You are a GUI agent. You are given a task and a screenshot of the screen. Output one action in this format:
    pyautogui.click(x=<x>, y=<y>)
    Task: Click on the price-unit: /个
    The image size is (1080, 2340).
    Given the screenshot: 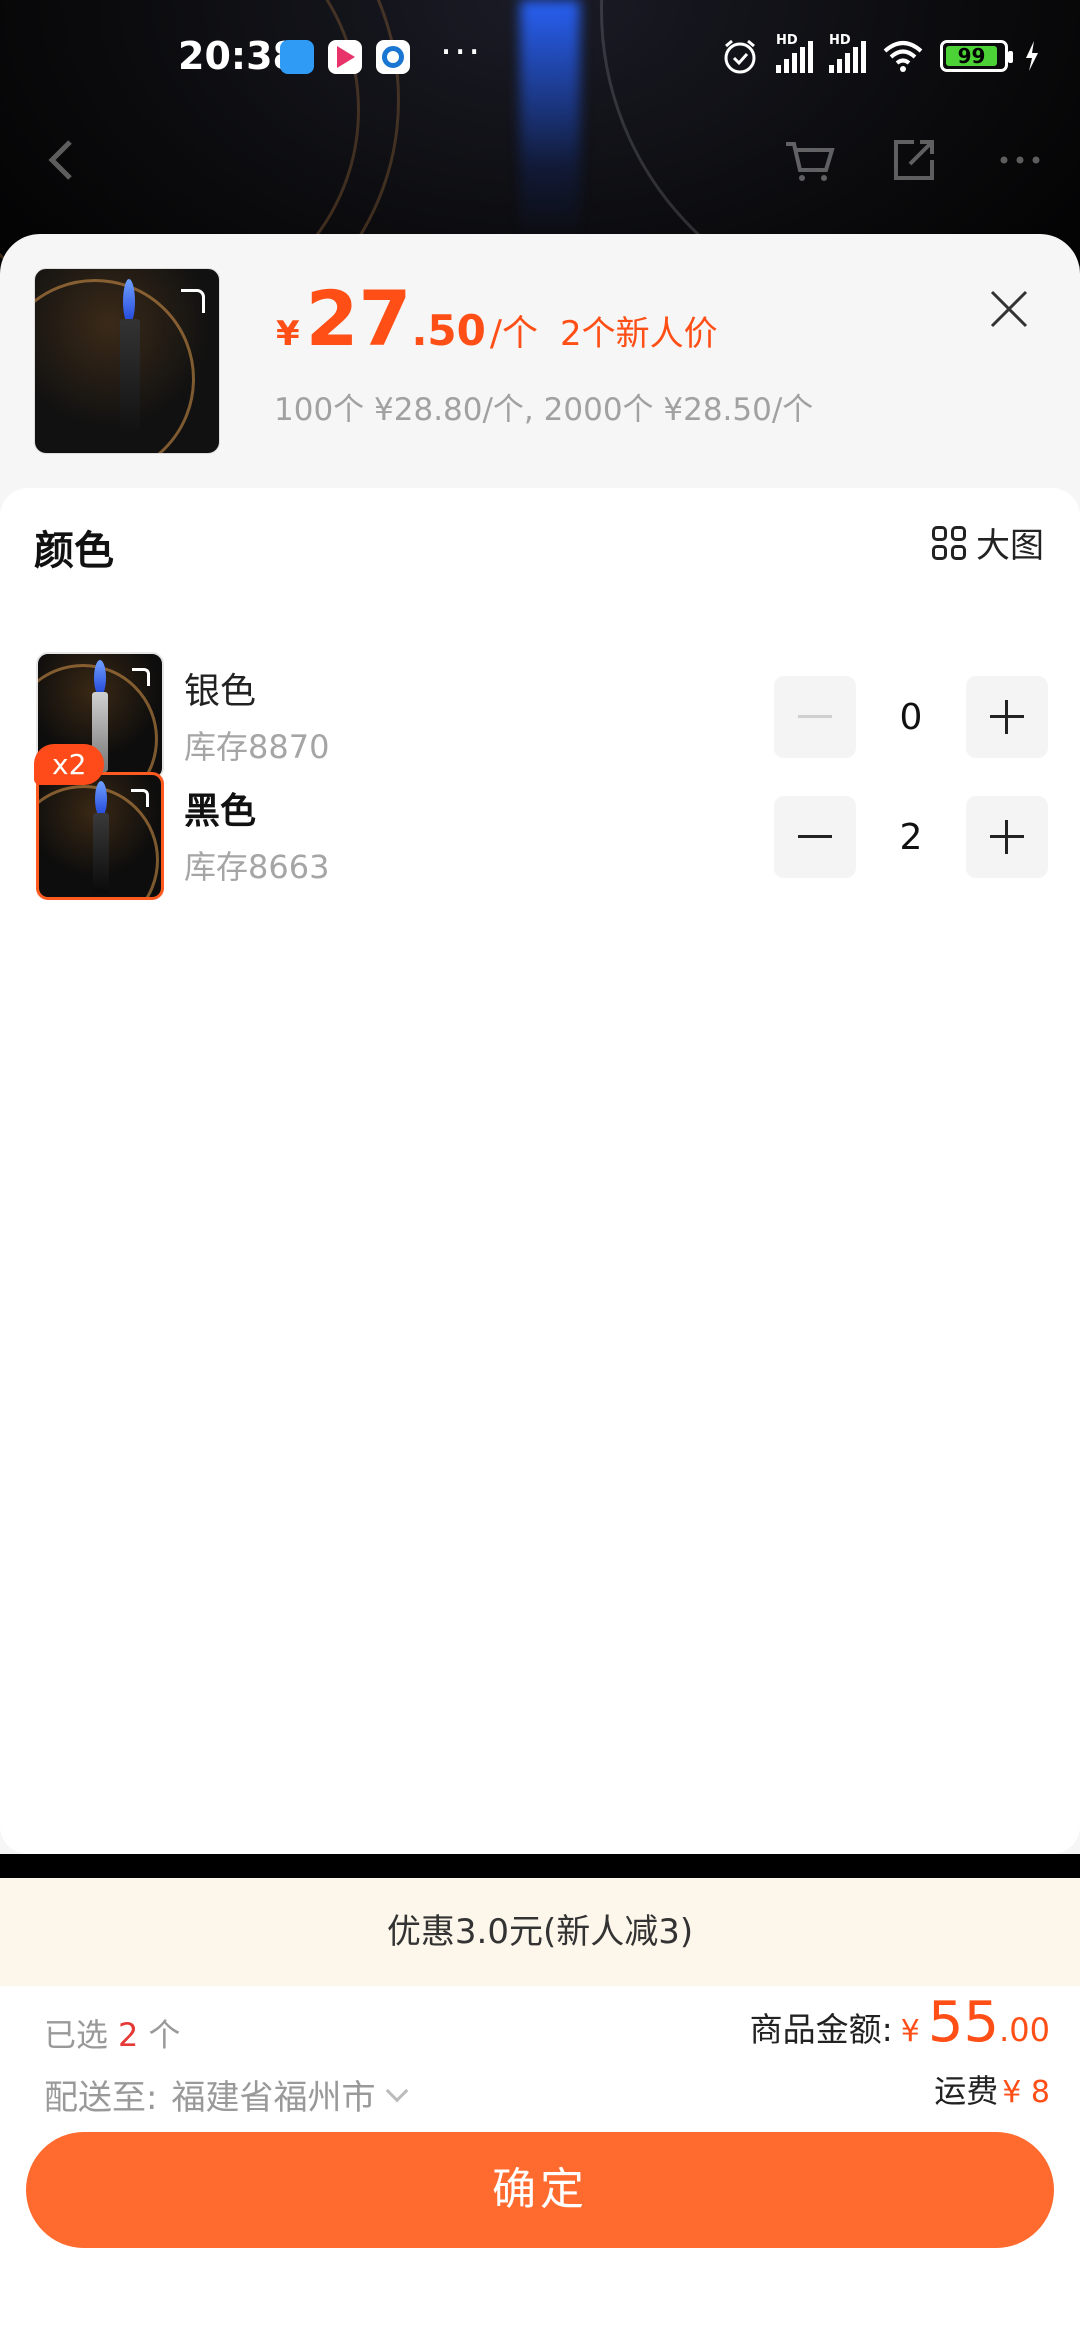 What is the action you would take?
    pyautogui.click(x=513, y=333)
    